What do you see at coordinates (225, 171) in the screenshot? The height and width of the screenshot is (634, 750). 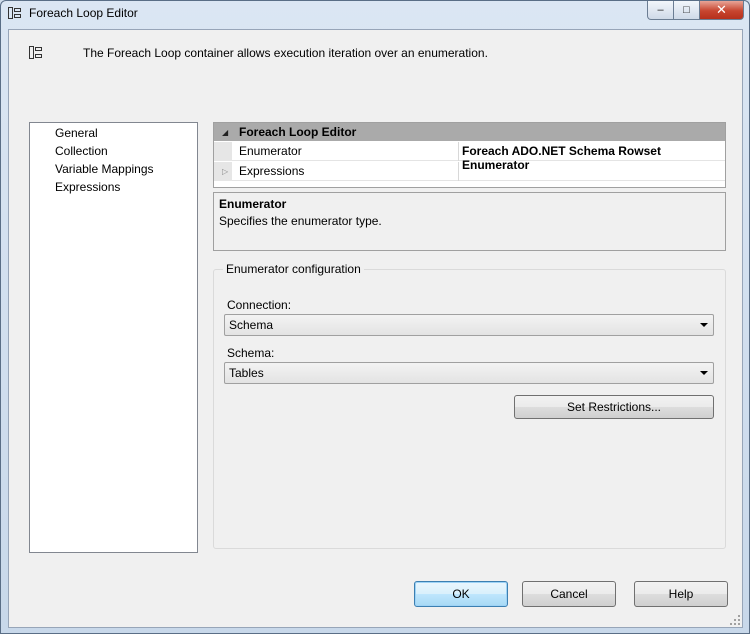 I see `expand-triangle-icon: ▷` at bounding box center [225, 171].